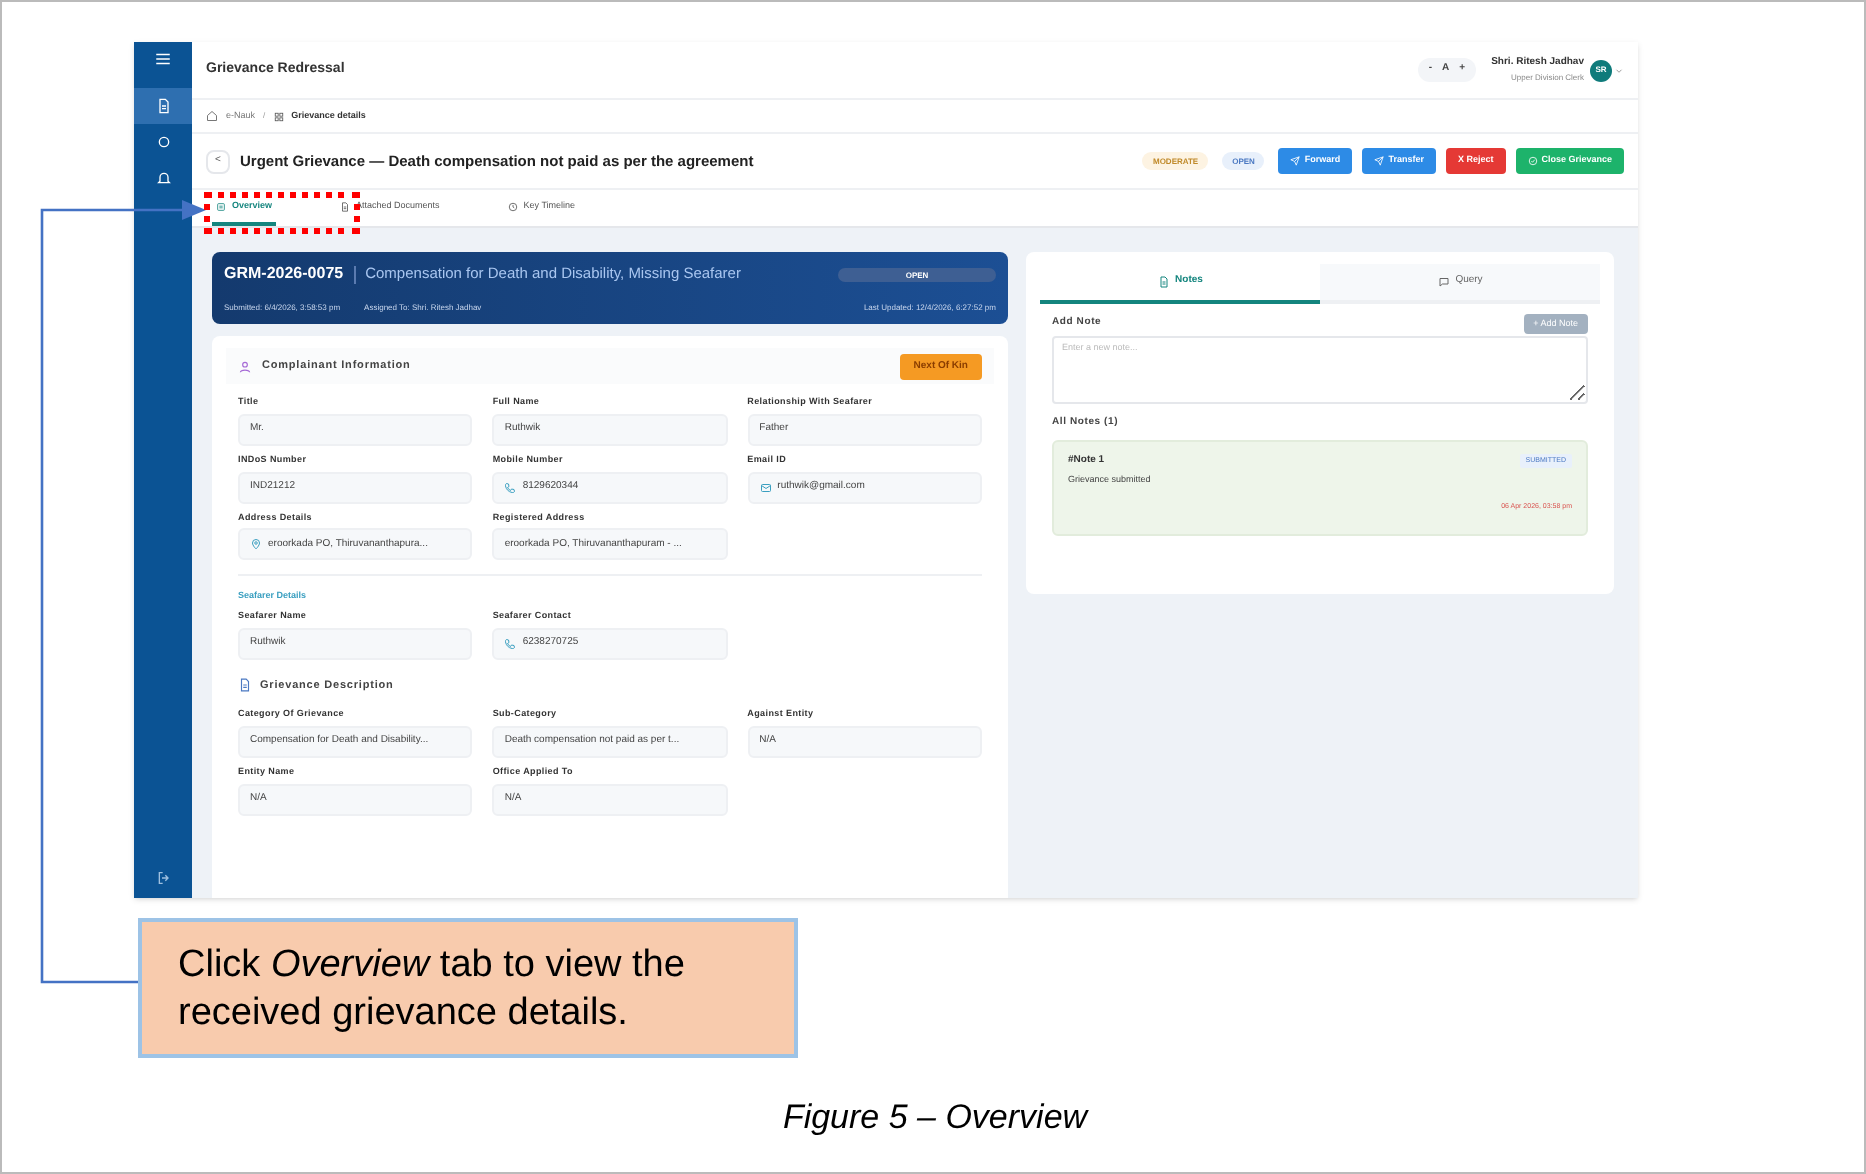  What do you see at coordinates (468, 988) in the screenshot?
I see `callout-note: Click Overview tab to view the received grievance details.` at bounding box center [468, 988].